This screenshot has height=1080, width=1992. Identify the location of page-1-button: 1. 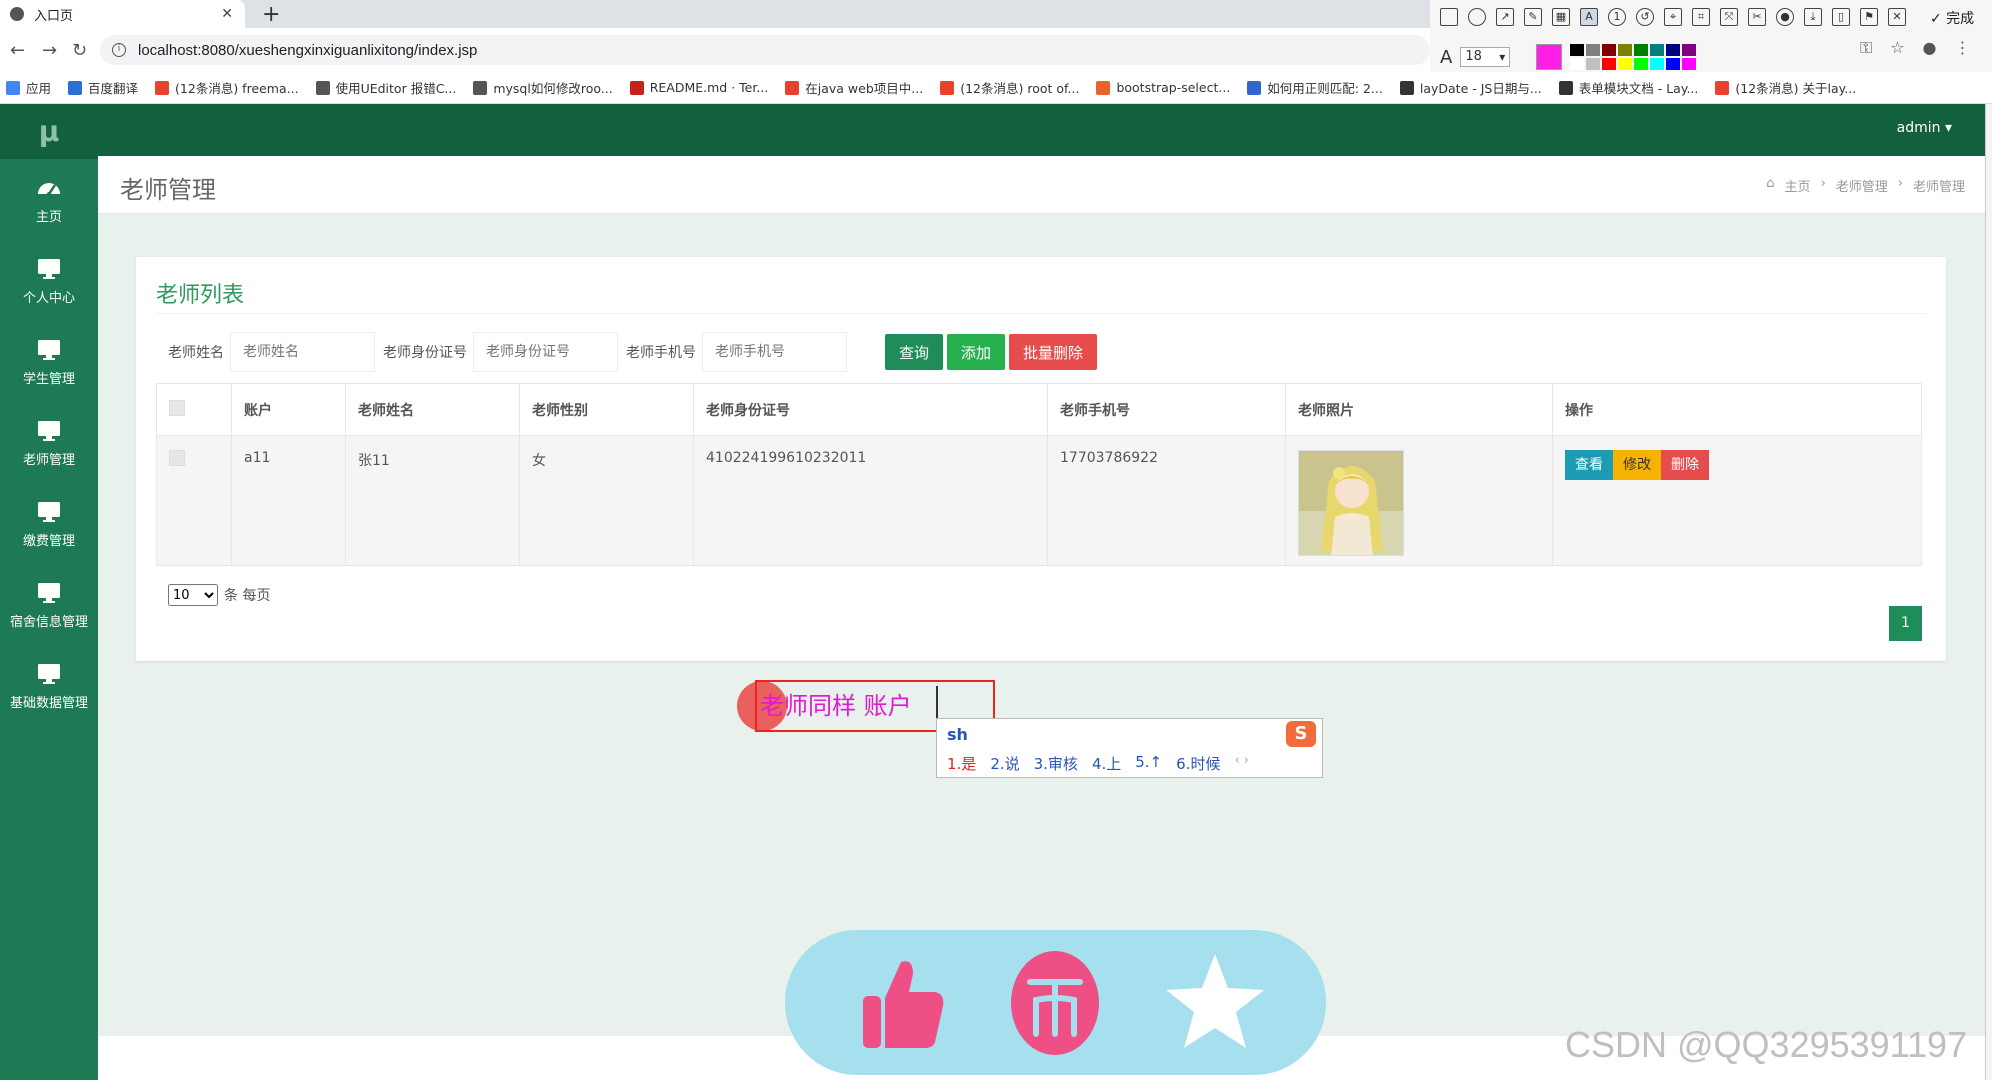
(1905, 623).